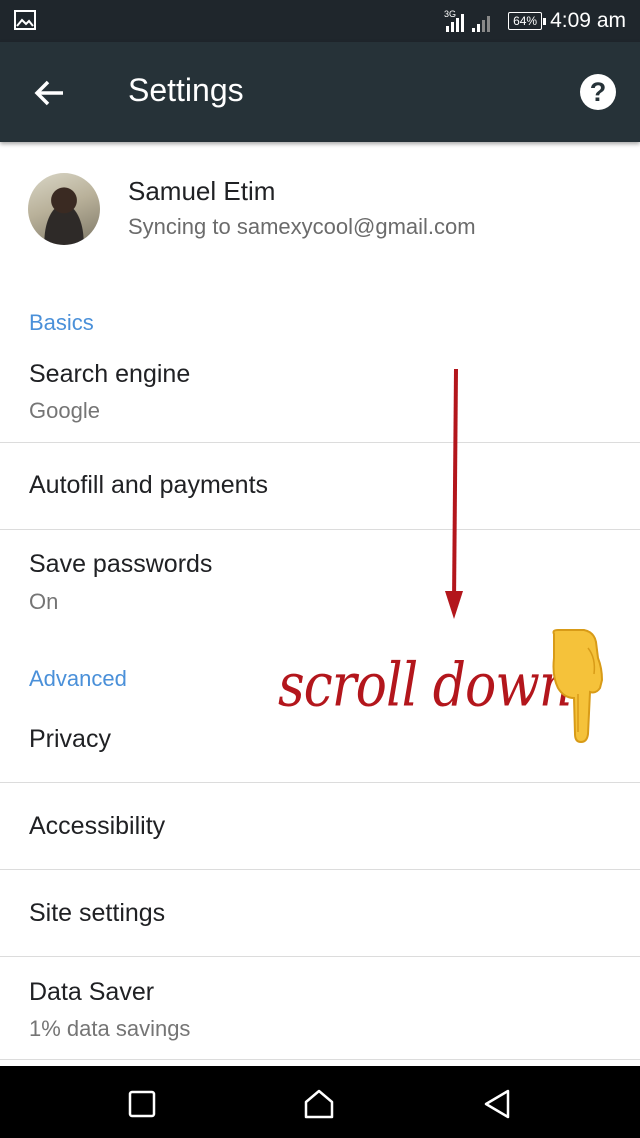  What do you see at coordinates (50, 93) in the screenshot?
I see `arrow-back-icon` at bounding box center [50, 93].